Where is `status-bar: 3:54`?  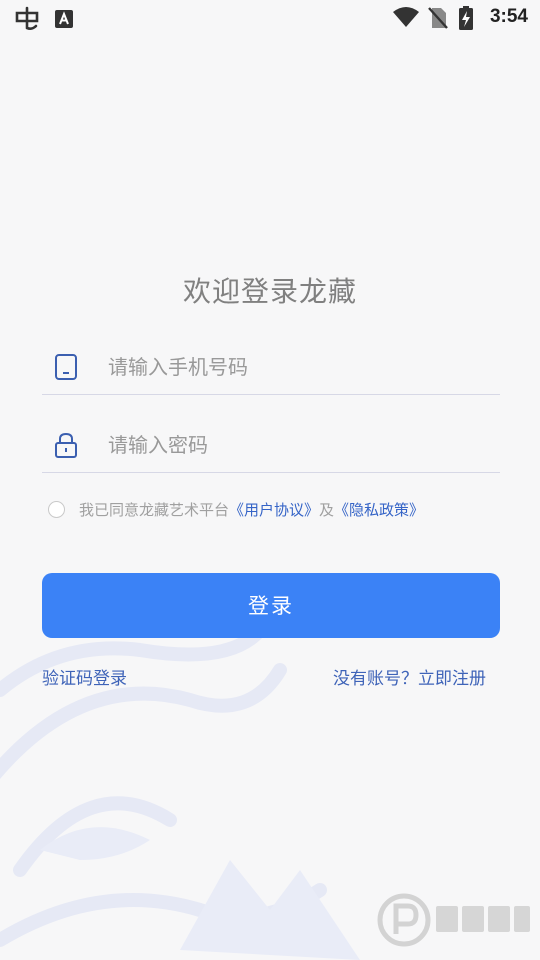
status-bar: 3:54 is located at coordinates (270, 18).